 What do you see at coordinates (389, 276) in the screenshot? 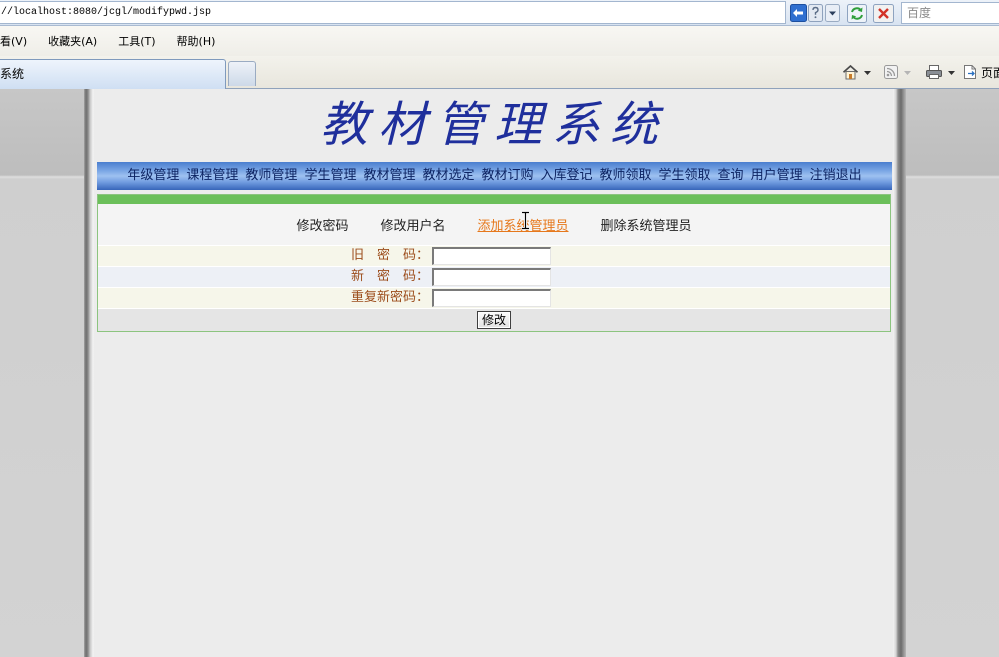
I see `new-password-label: 新 密 码：` at bounding box center [389, 276].